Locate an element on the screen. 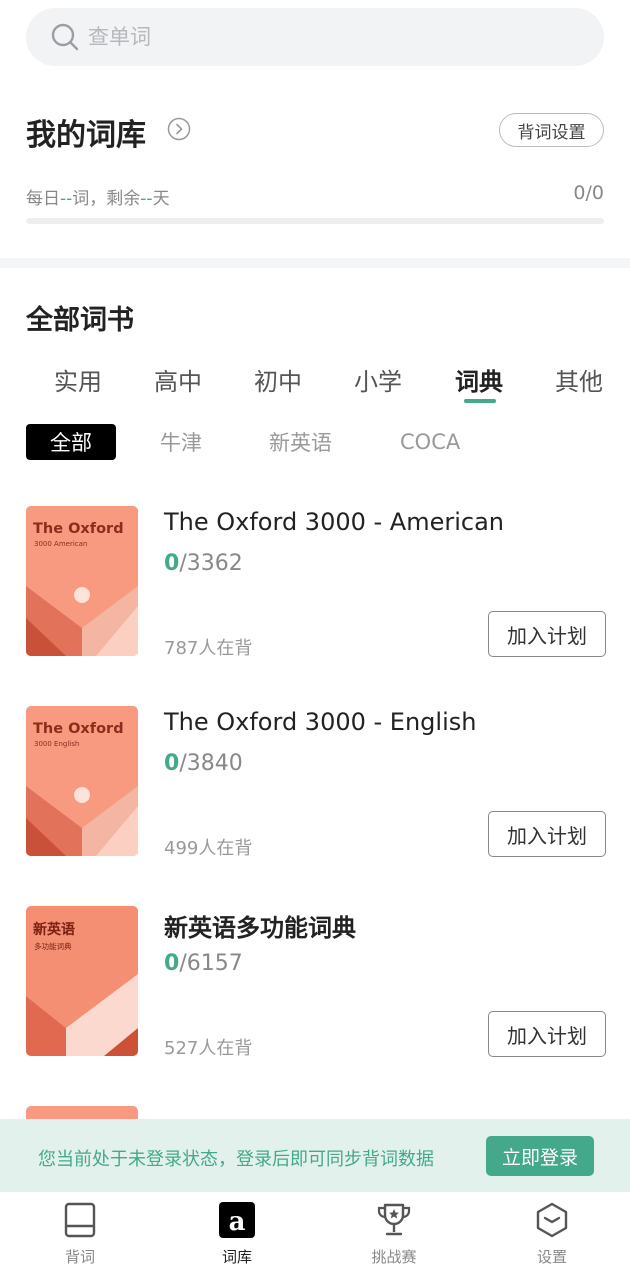 This screenshot has width=630, height=1280. nav-label: 挑战赛 is located at coordinates (394, 1257).